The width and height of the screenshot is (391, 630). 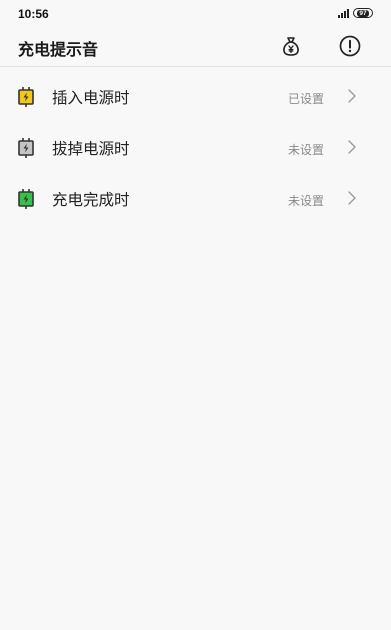 I want to click on list-item-unplug: 拔掉电源时 未设置, so click(x=195, y=146).